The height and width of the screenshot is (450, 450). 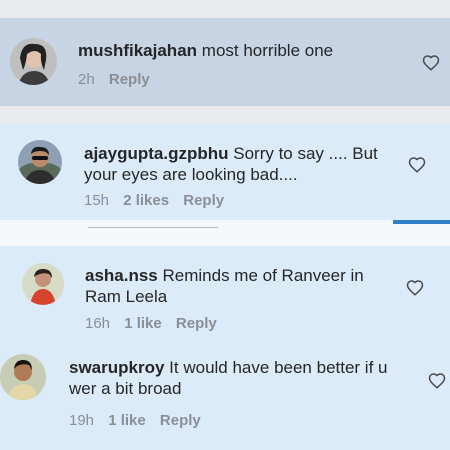 What do you see at coordinates (225, 9) in the screenshot?
I see `top-strip` at bounding box center [225, 9].